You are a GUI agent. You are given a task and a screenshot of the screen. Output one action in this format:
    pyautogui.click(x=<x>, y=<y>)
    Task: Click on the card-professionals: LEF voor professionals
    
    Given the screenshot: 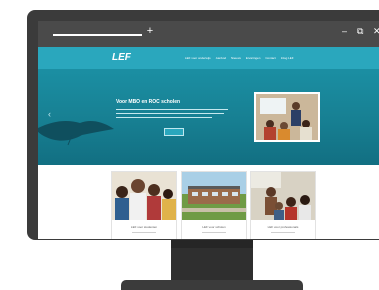 What is the action you would take?
    pyautogui.click(x=283, y=205)
    